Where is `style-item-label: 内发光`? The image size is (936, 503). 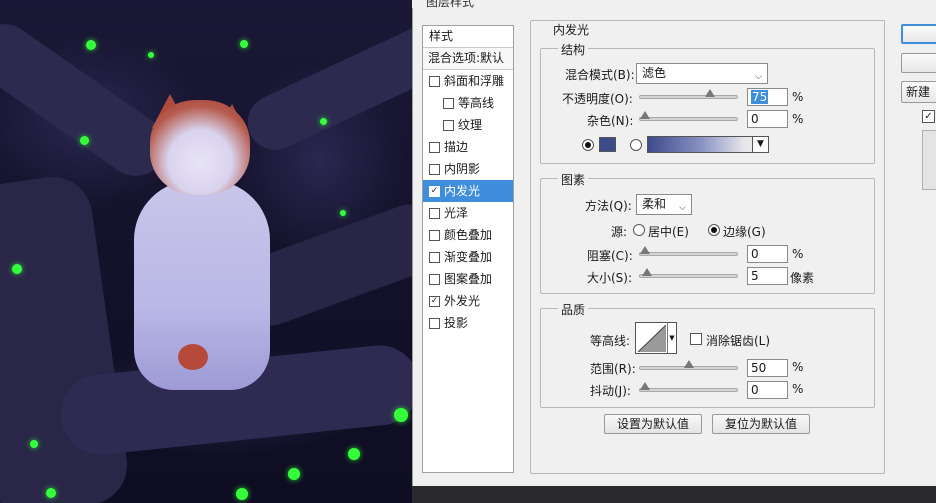
style-item-label: 内发光 is located at coordinates (462, 191).